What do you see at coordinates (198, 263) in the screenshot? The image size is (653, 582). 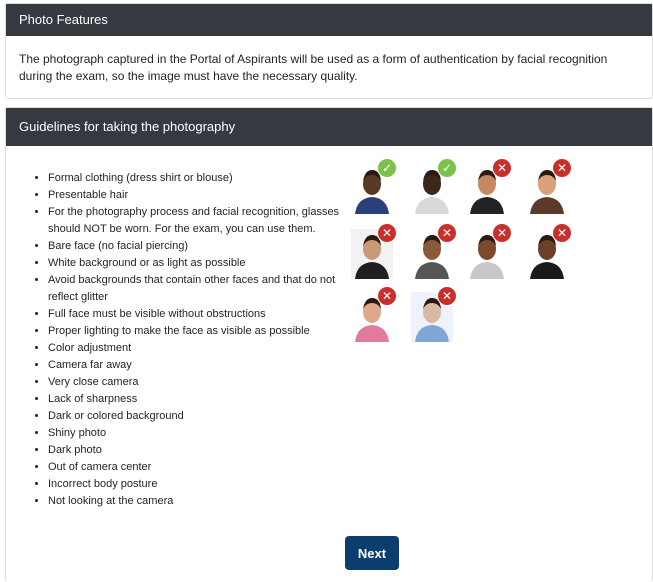 I see `list-item: White background or as light as possible` at bounding box center [198, 263].